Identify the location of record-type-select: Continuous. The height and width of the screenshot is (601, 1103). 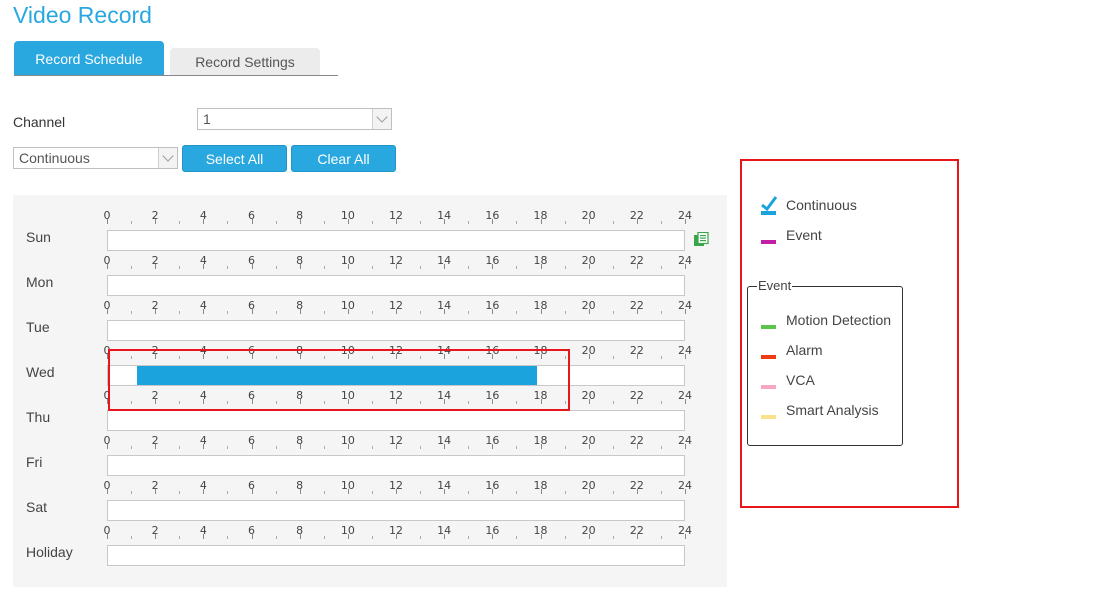
(95, 158).